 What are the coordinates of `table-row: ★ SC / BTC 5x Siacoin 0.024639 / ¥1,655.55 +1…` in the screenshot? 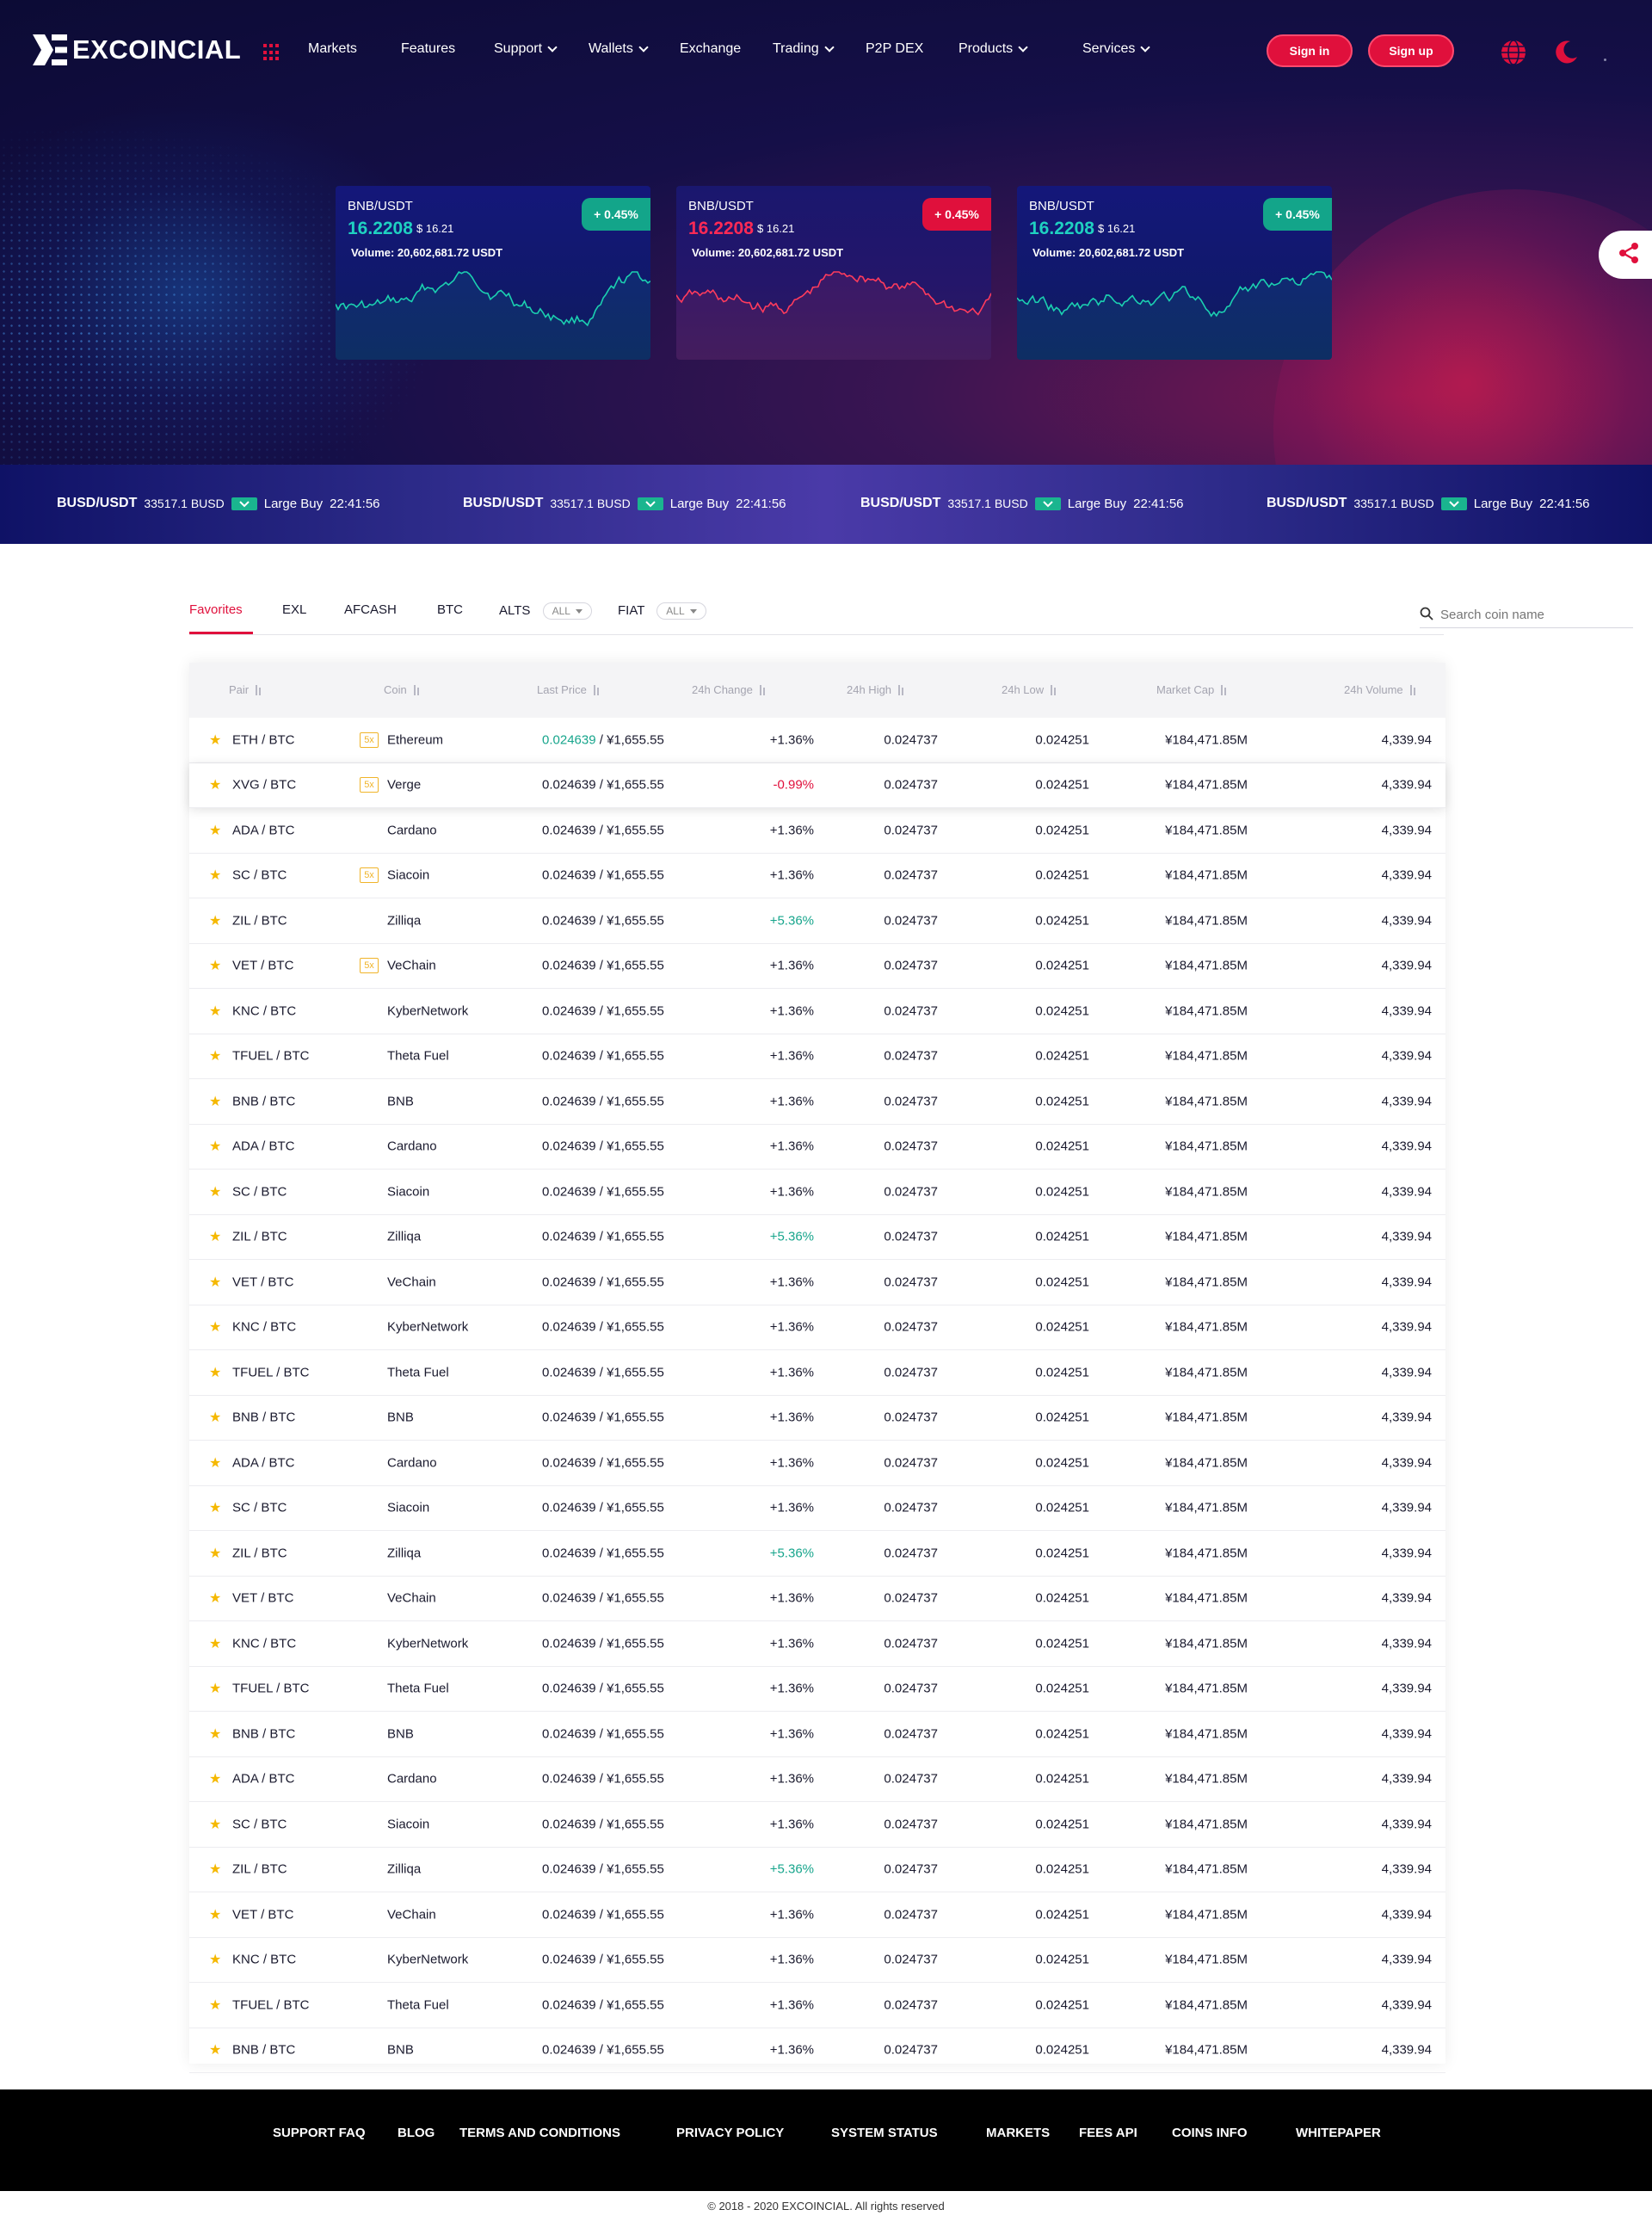 It's located at (817, 876).